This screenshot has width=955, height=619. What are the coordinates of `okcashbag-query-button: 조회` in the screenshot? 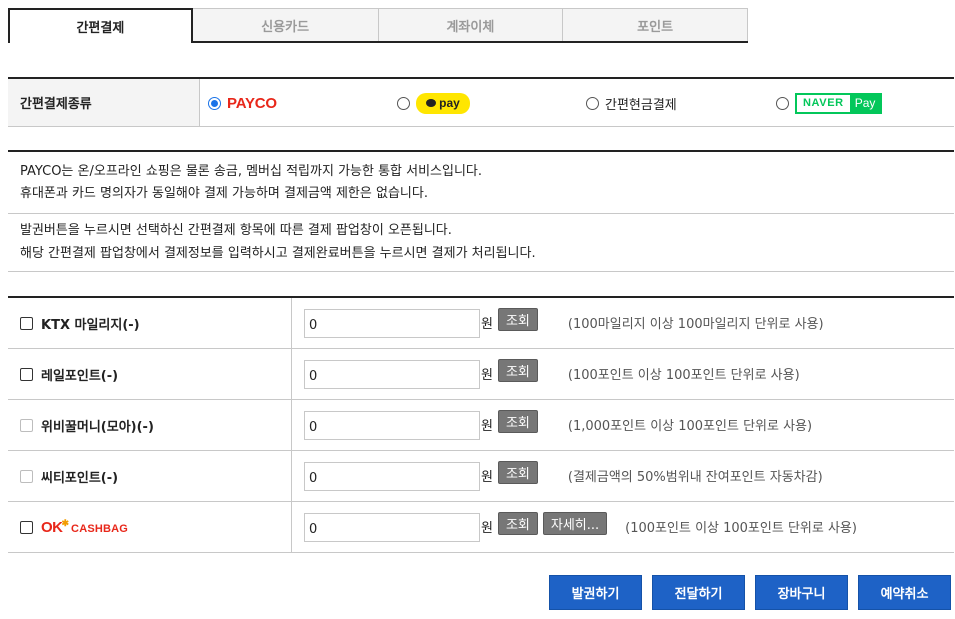 It's located at (517, 523).